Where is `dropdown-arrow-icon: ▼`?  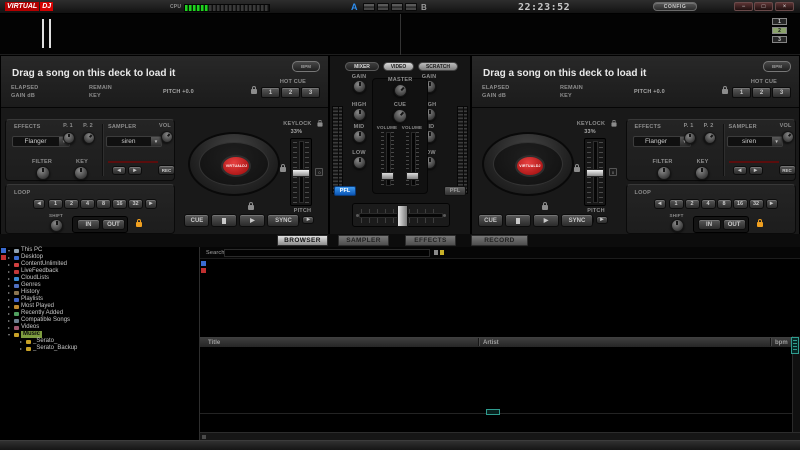
dropdown-arrow-icon: ▼ is located at coordinates (155, 141).